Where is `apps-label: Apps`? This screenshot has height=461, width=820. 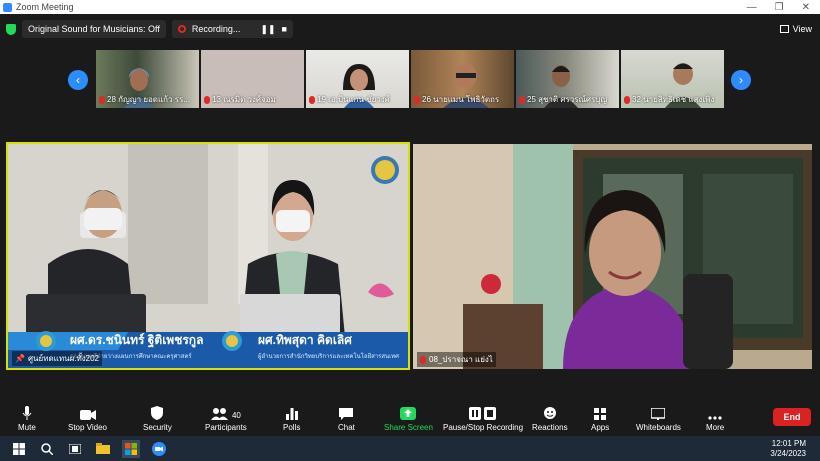 apps-label: Apps is located at coordinates (600, 427).